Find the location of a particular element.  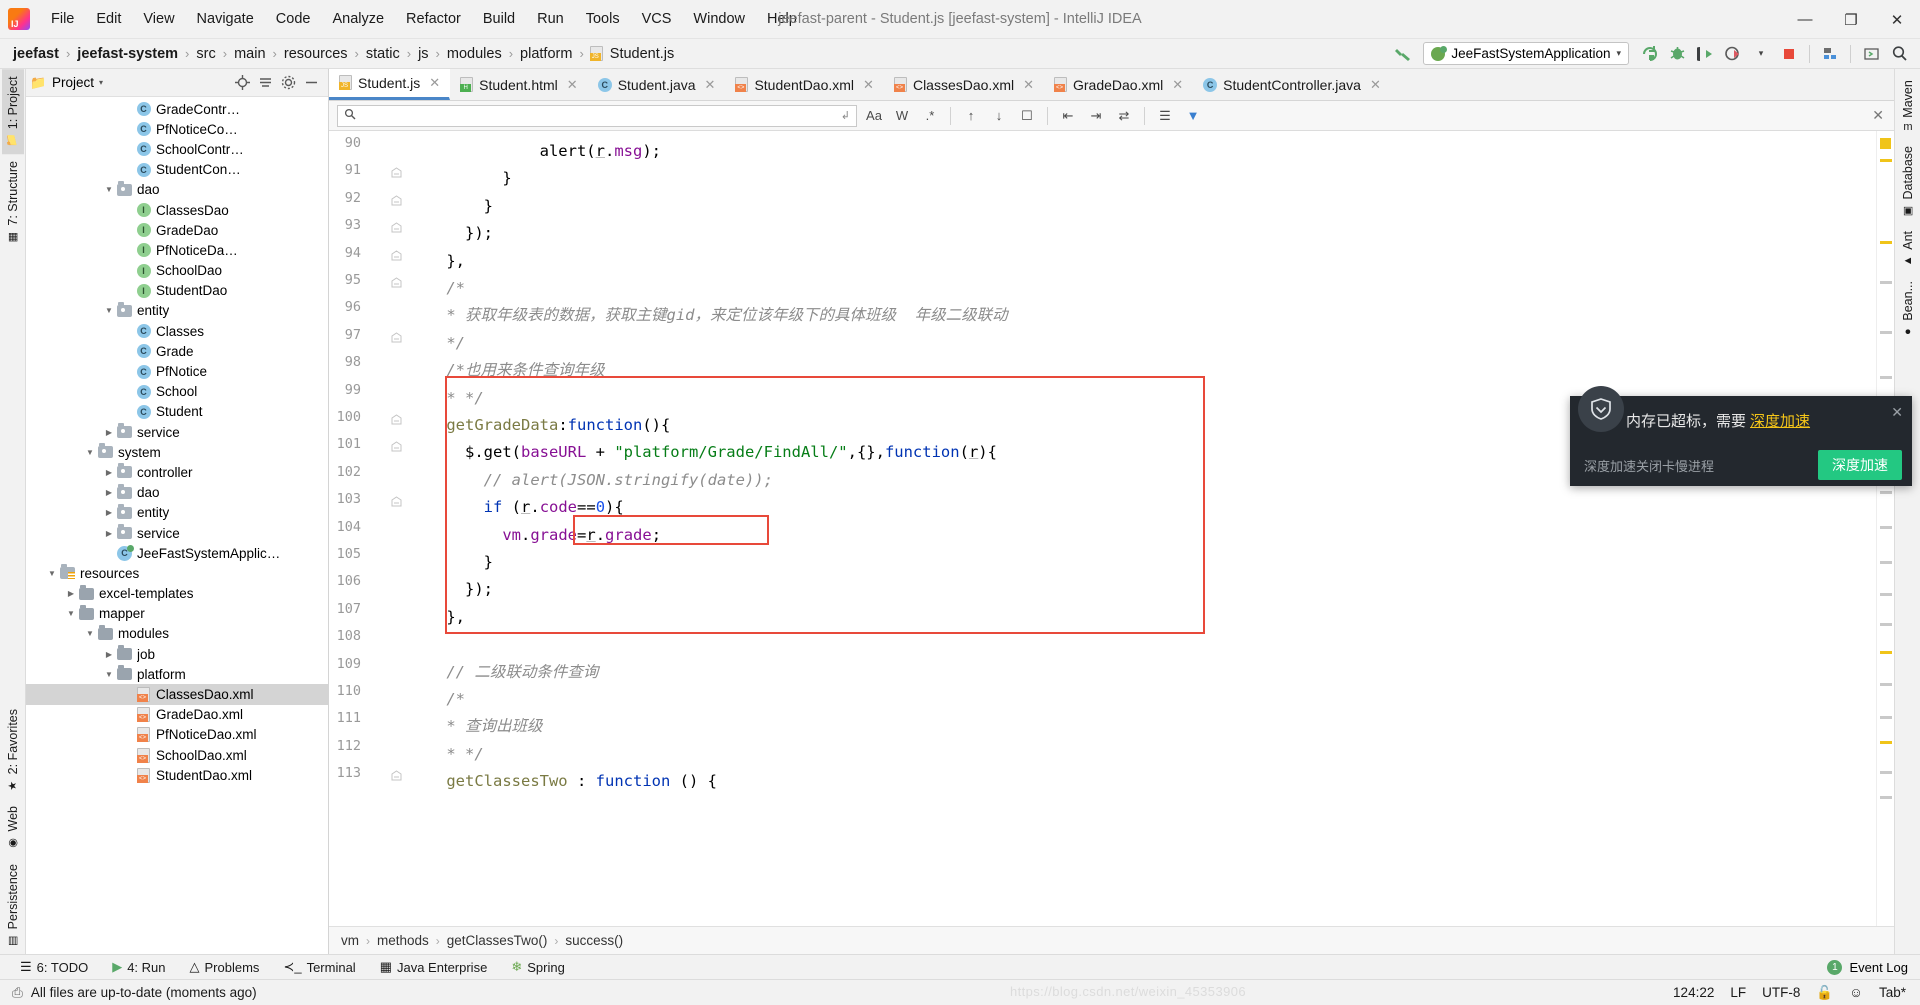

tree-node-system: ▼ system is located at coordinates (177, 452).